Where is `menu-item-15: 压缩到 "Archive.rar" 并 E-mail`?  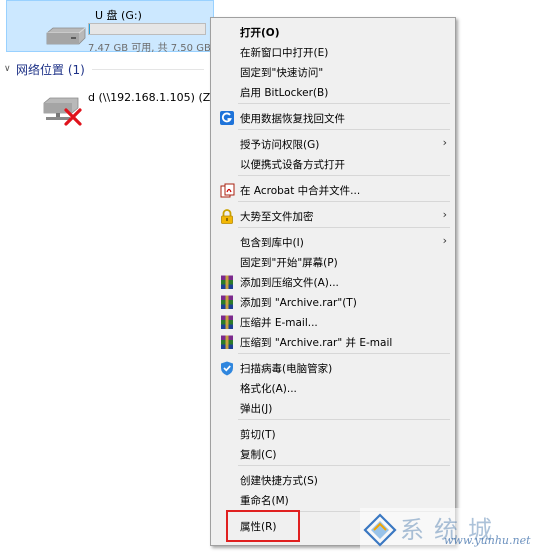
menu-item-15: 压缩到 "Archive.rar" 并 E-mail is located at coordinates (333, 342).